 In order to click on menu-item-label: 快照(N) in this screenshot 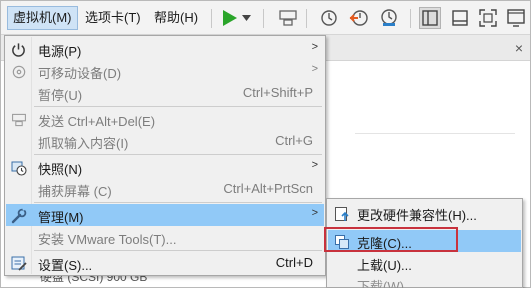, I will do `click(60, 169)`.